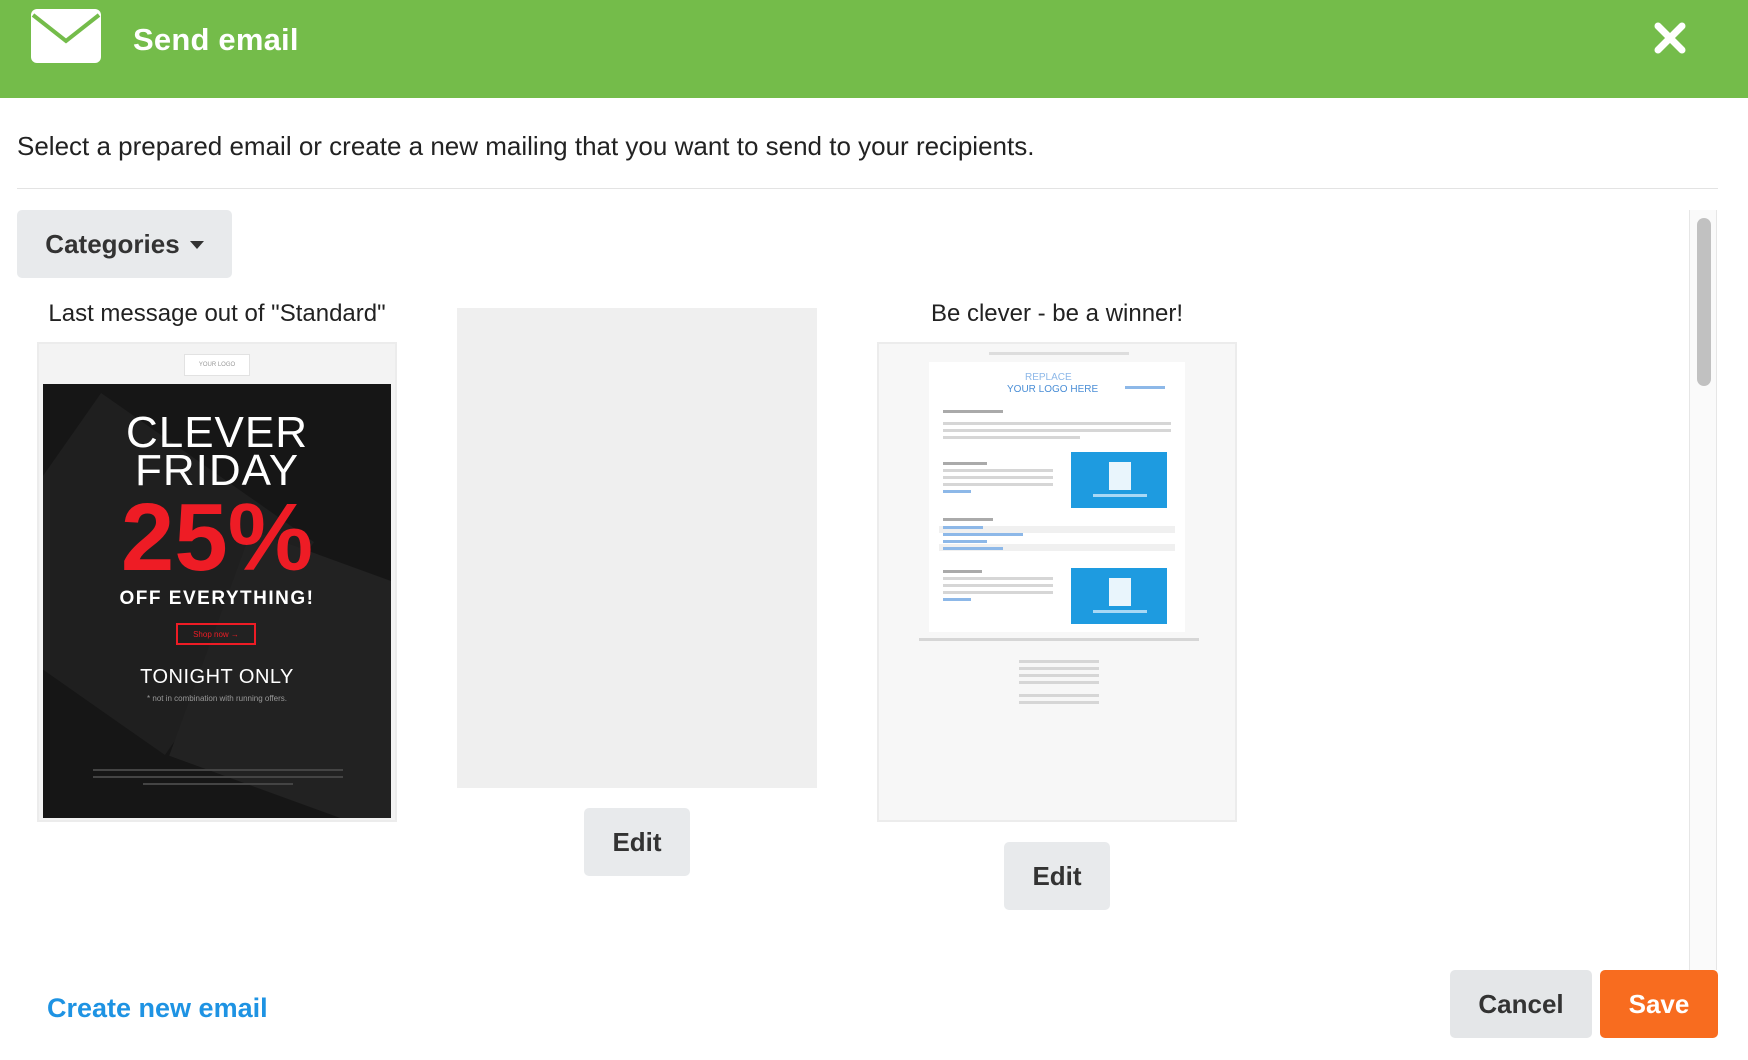  Describe the element at coordinates (1057, 497) in the screenshot. I see `newsletter-preview: REPLACE YOUR LOGO HERE` at that location.